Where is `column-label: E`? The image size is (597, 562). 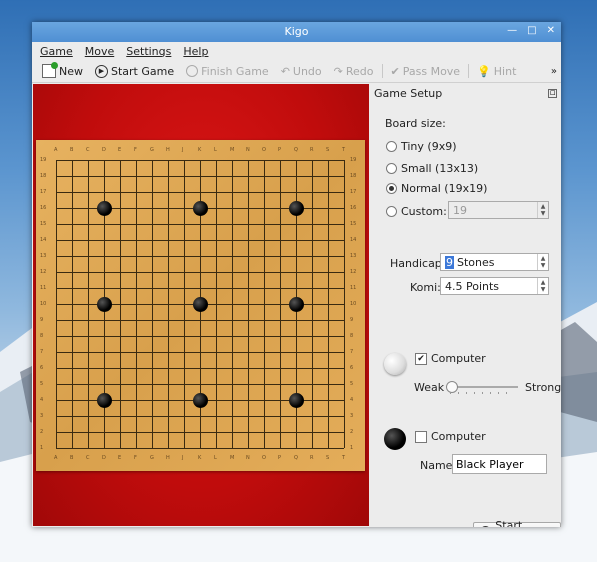 column-label: E is located at coordinates (120, 150).